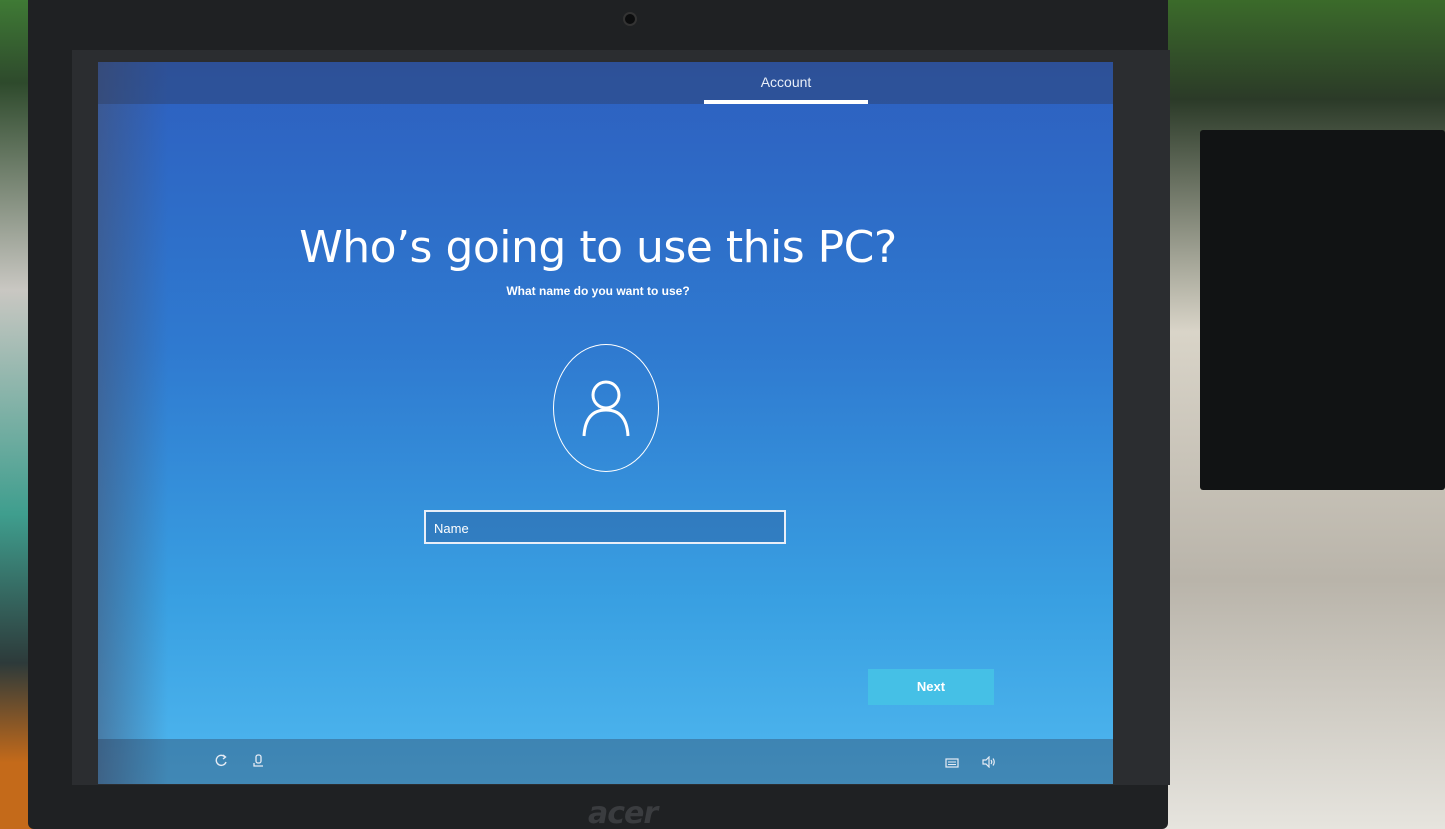  Describe the element at coordinates (1322, 310) in the screenshot. I see `background-monitor` at that location.